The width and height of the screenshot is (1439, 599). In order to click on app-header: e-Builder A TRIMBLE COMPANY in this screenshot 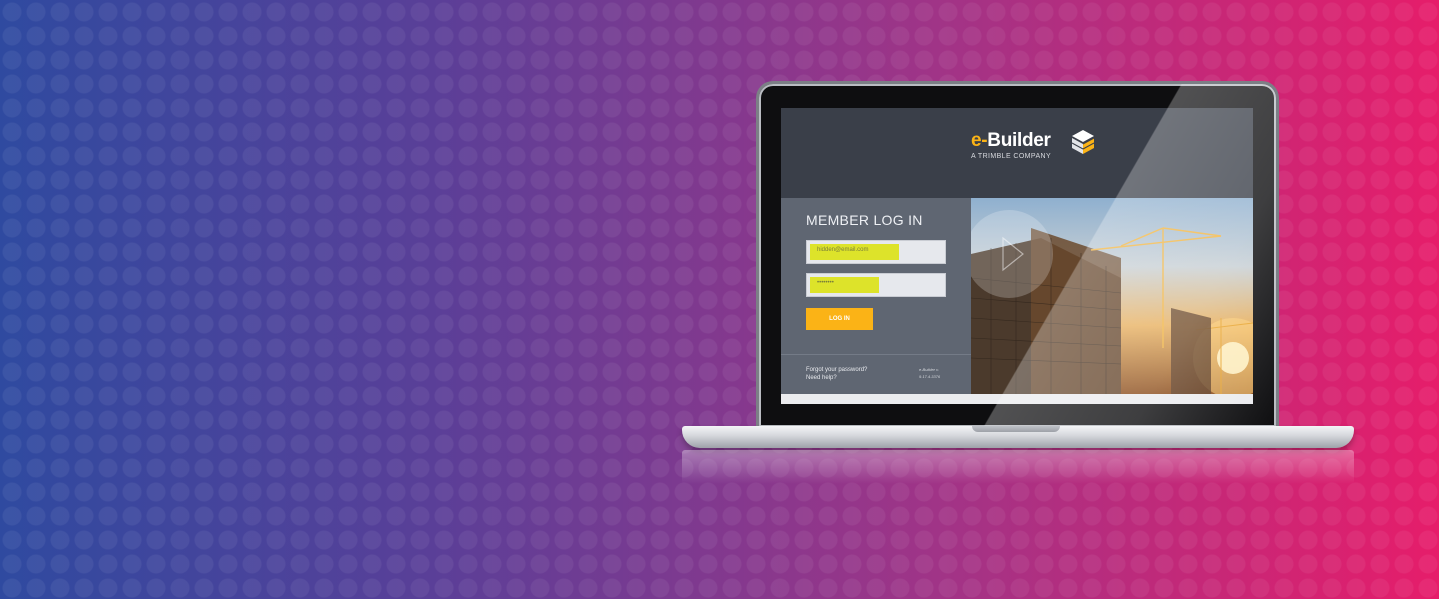, I will do `click(1017, 153)`.